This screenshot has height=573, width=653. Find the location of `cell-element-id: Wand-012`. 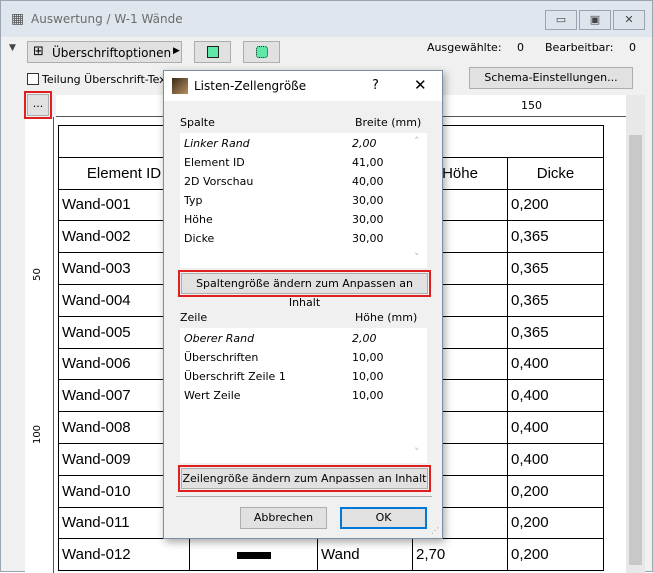

cell-element-id: Wand-012 is located at coordinates (124, 555).